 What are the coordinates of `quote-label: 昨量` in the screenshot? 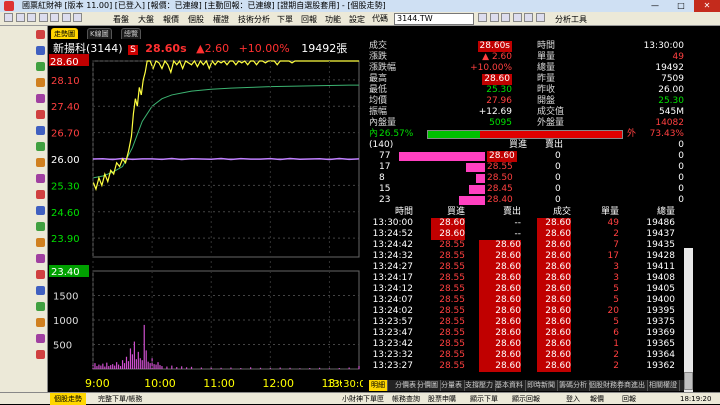 It's located at (546, 79).